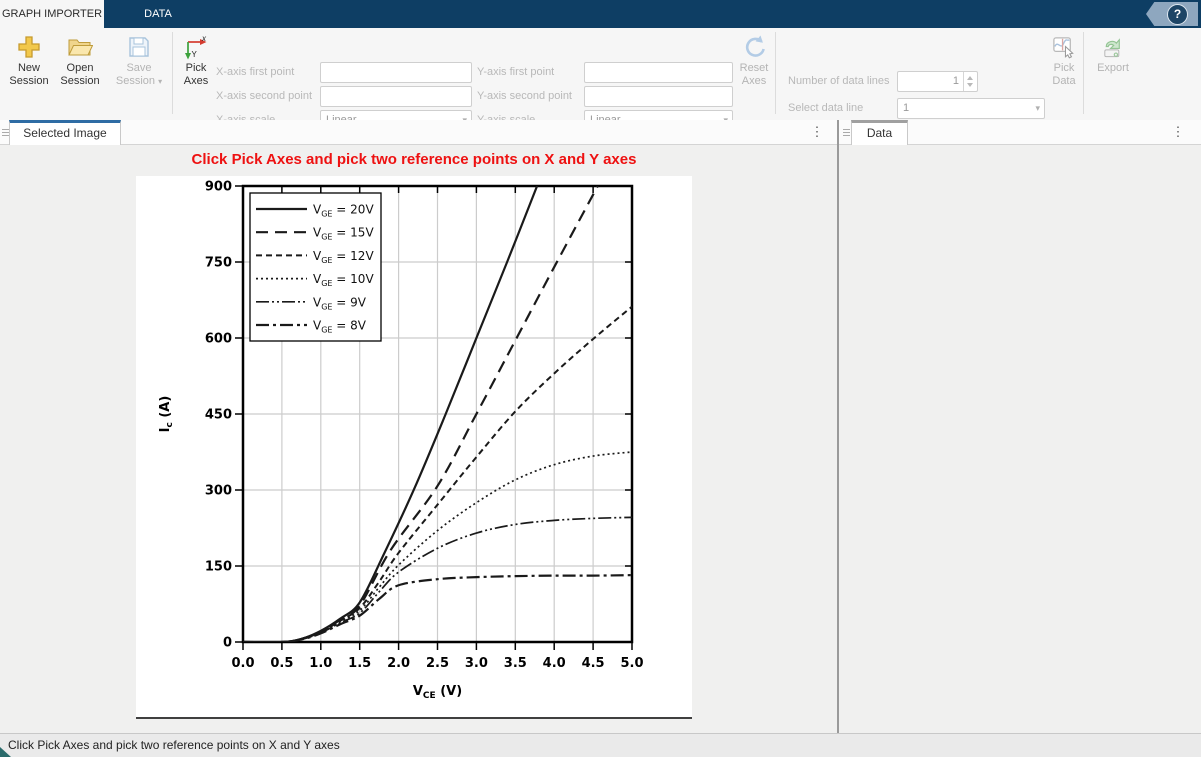  Describe the element at coordinates (218, 567) in the screenshot. I see `y-tick-label: 150` at that location.